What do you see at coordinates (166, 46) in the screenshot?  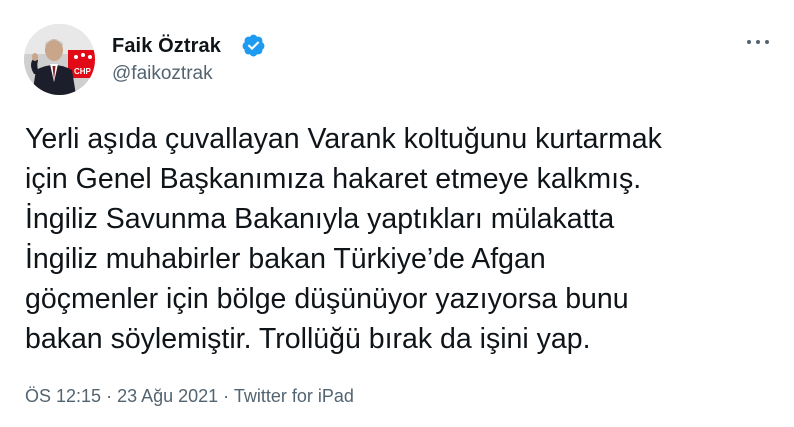 I see `author-display-name: Faik Öztrak` at bounding box center [166, 46].